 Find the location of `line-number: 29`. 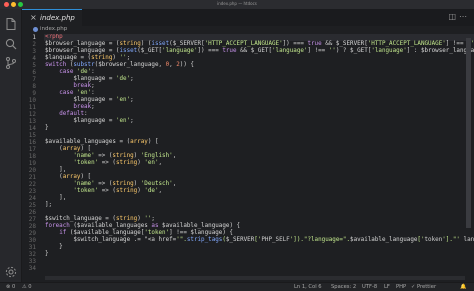

line-number: 29 is located at coordinates (32, 233).